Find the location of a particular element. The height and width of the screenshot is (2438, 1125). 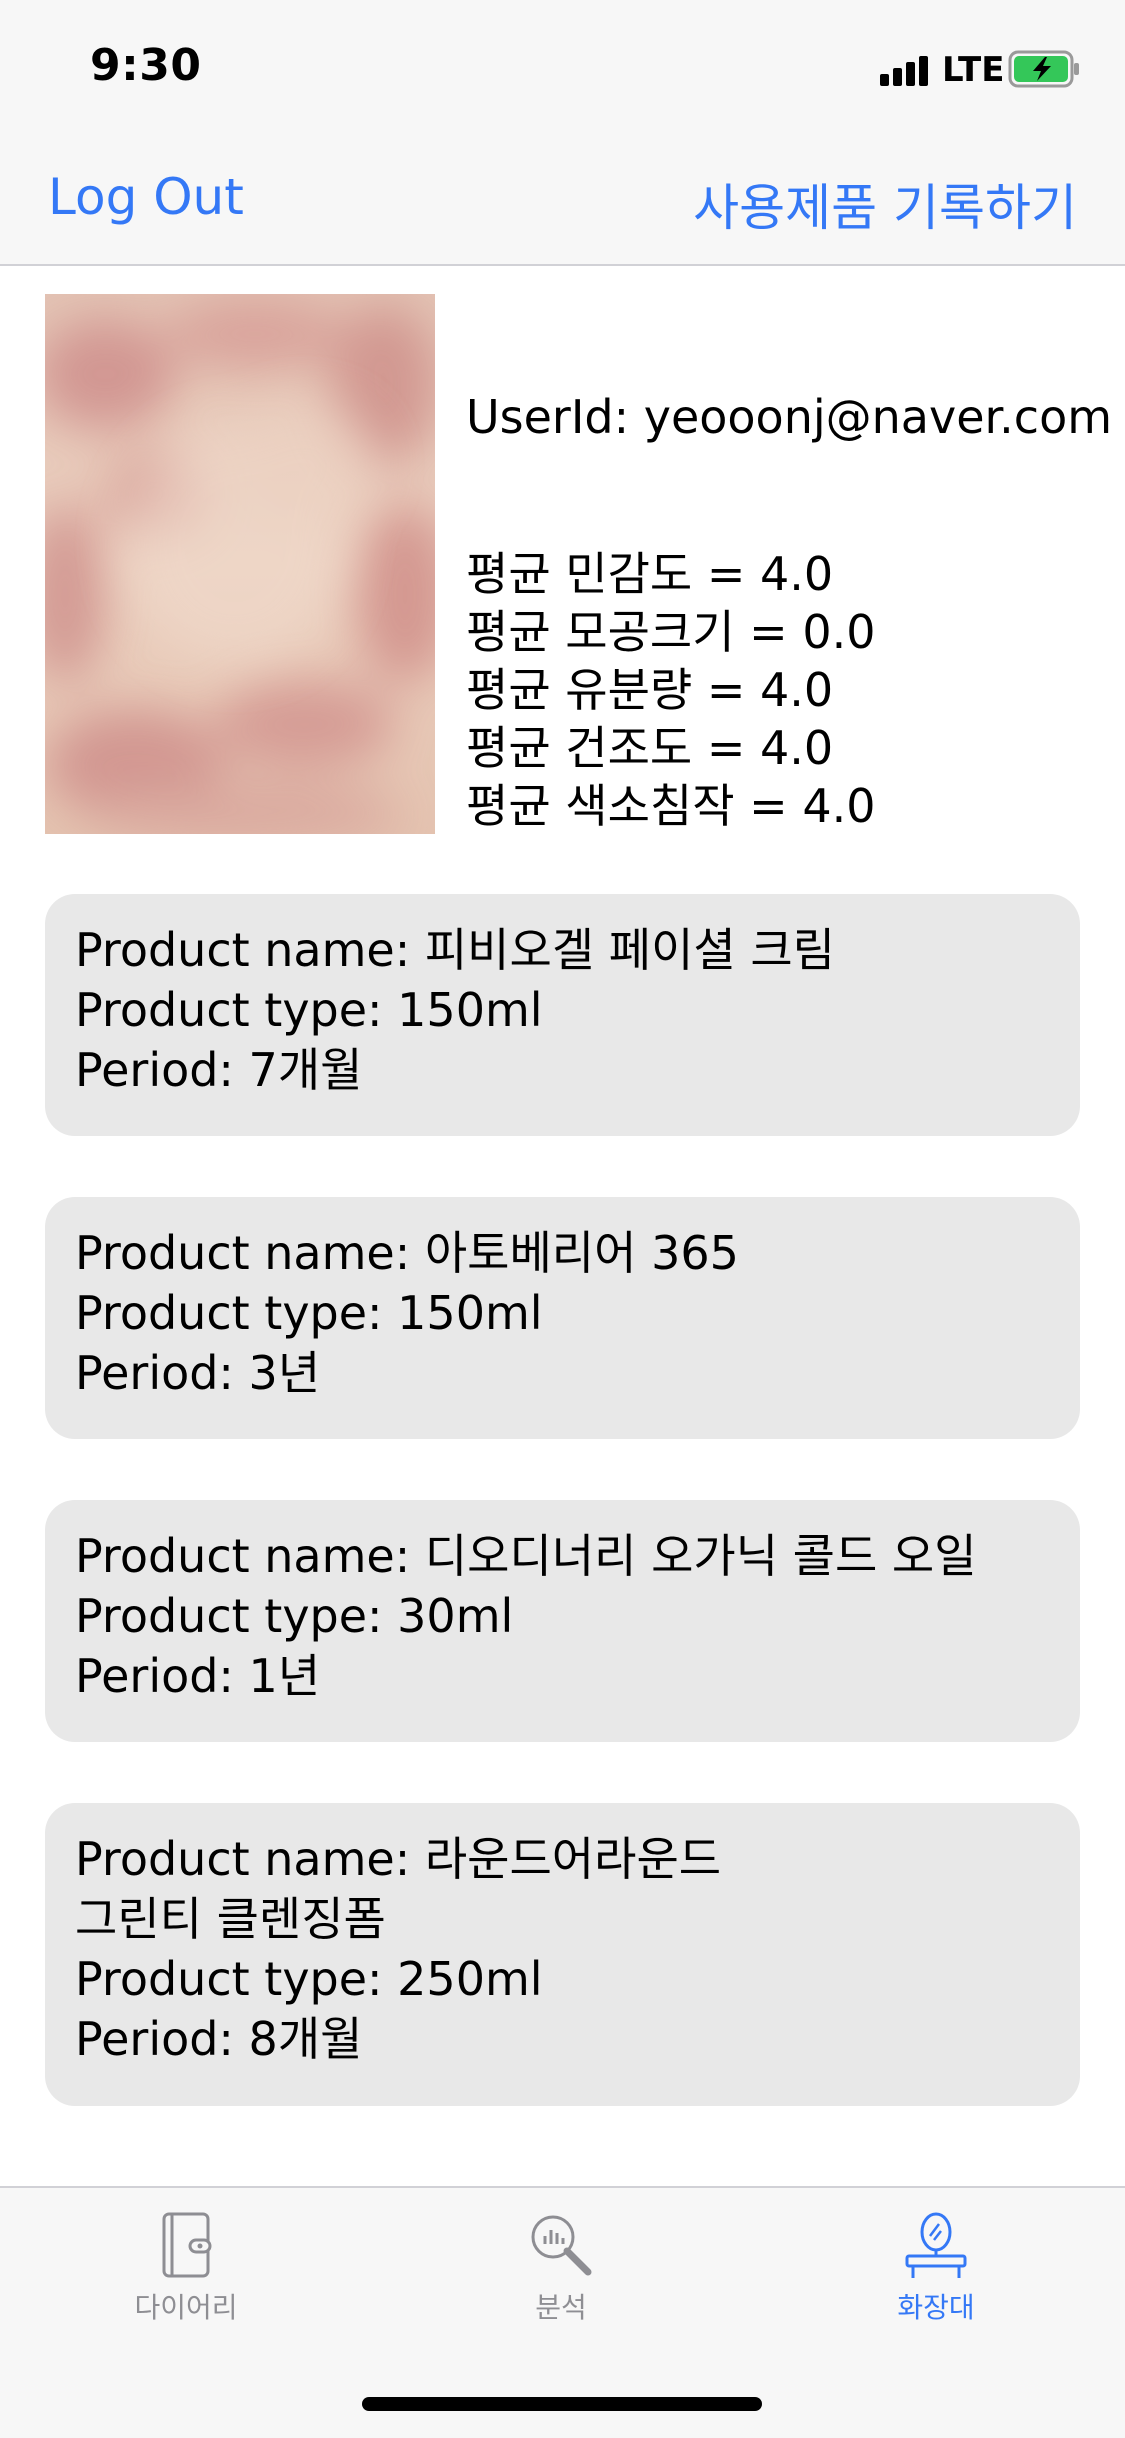

product-name: Product name: 아토베리어 365 is located at coordinates (407, 1253).